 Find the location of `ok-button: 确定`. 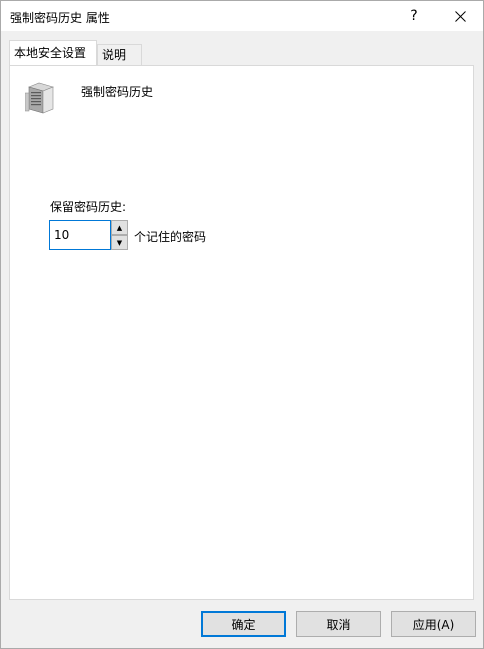

ok-button: 确定 is located at coordinates (243, 624).